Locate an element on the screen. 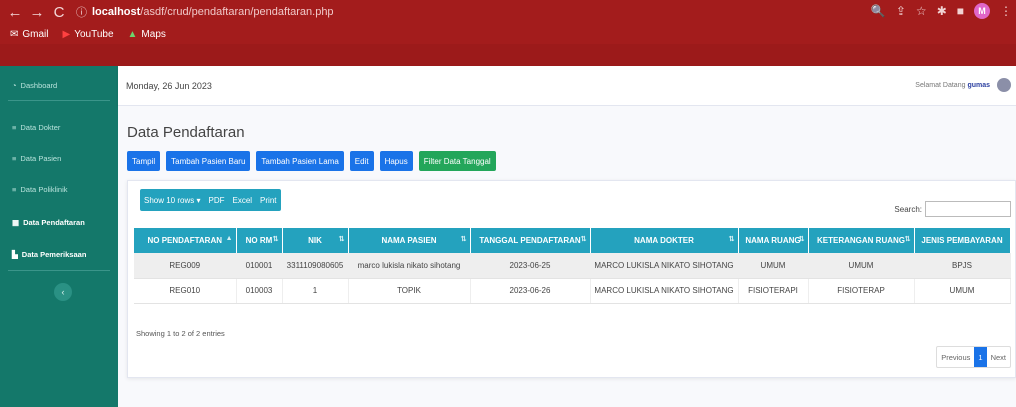 The height and width of the screenshot is (407, 1016). column-header: NAMA PASIEN ⇅ is located at coordinates (409, 240).